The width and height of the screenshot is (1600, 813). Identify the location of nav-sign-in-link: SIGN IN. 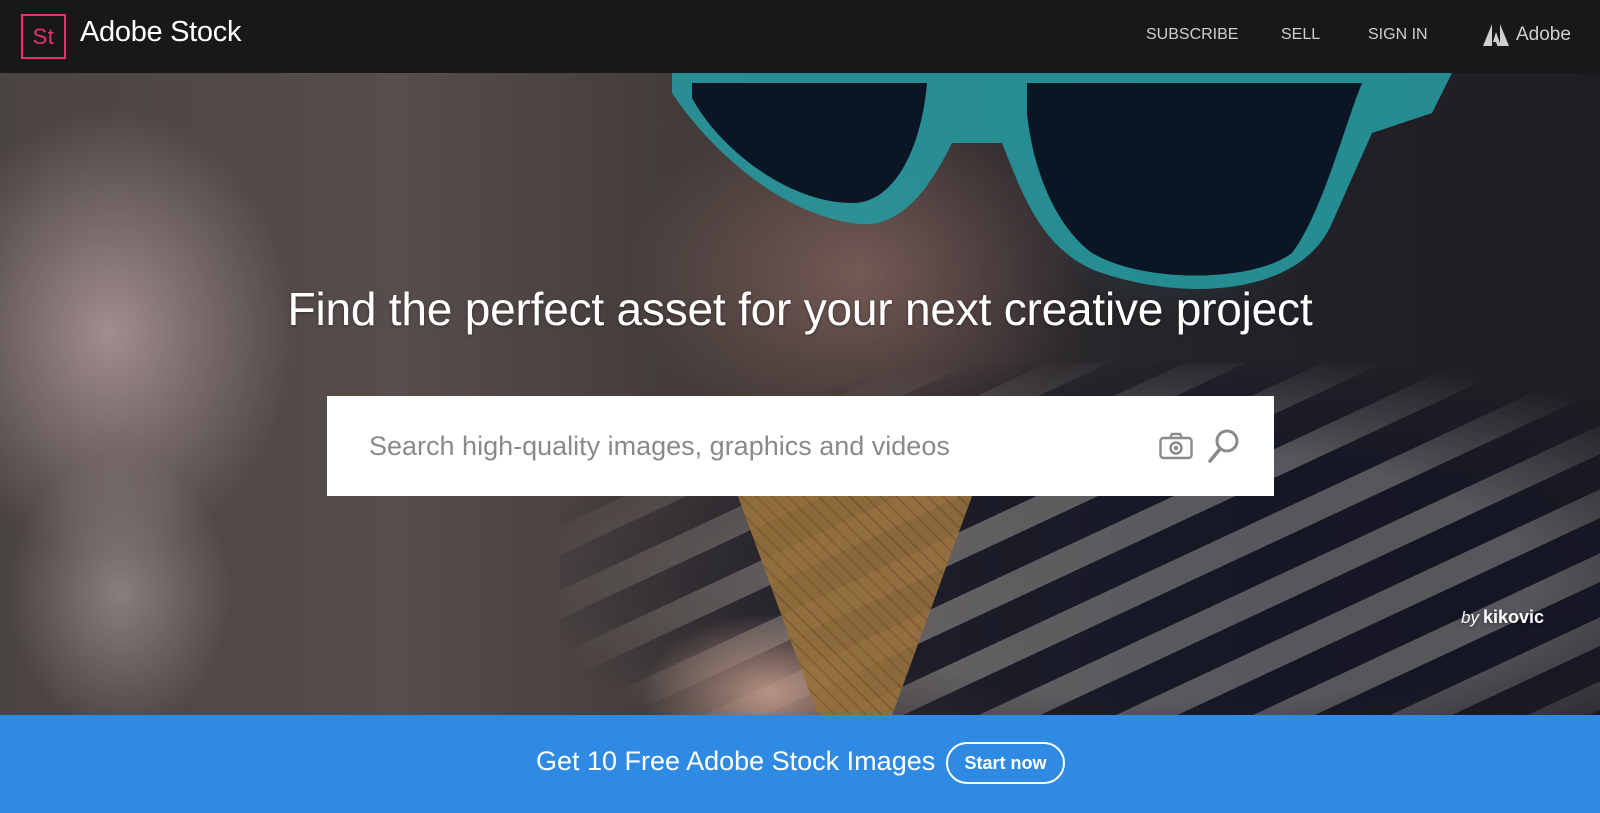
(1398, 35).